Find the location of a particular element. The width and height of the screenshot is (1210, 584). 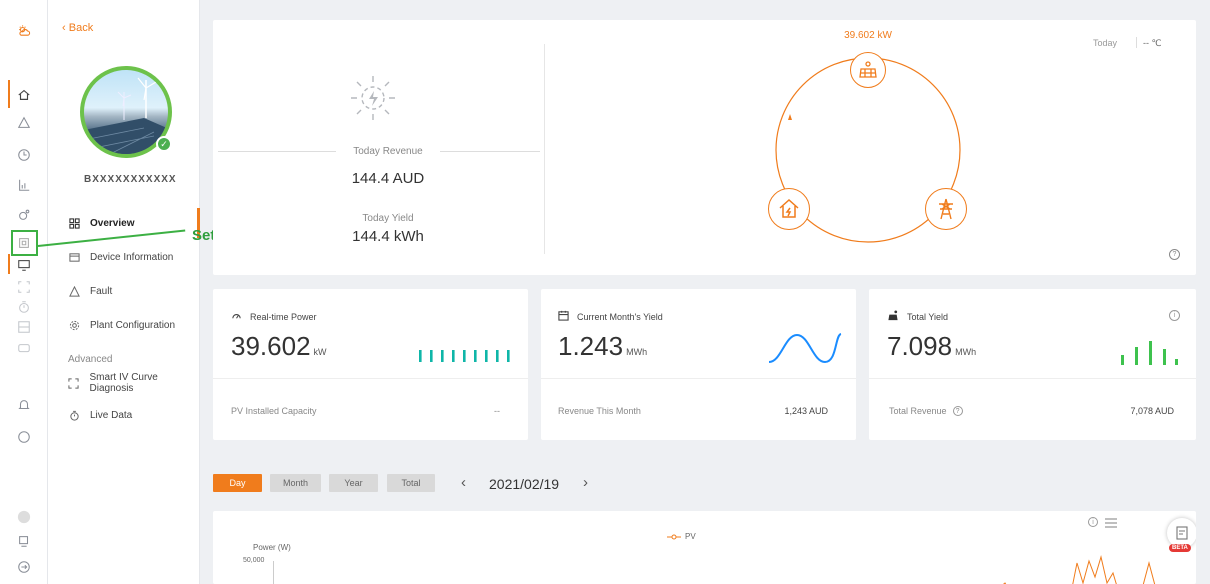

stat-title: Real-time Power is located at coordinates (283, 316).